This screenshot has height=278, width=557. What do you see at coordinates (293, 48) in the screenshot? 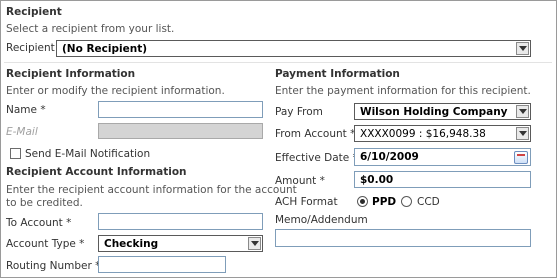
I see `recipient-select: (No Recipient)` at bounding box center [293, 48].